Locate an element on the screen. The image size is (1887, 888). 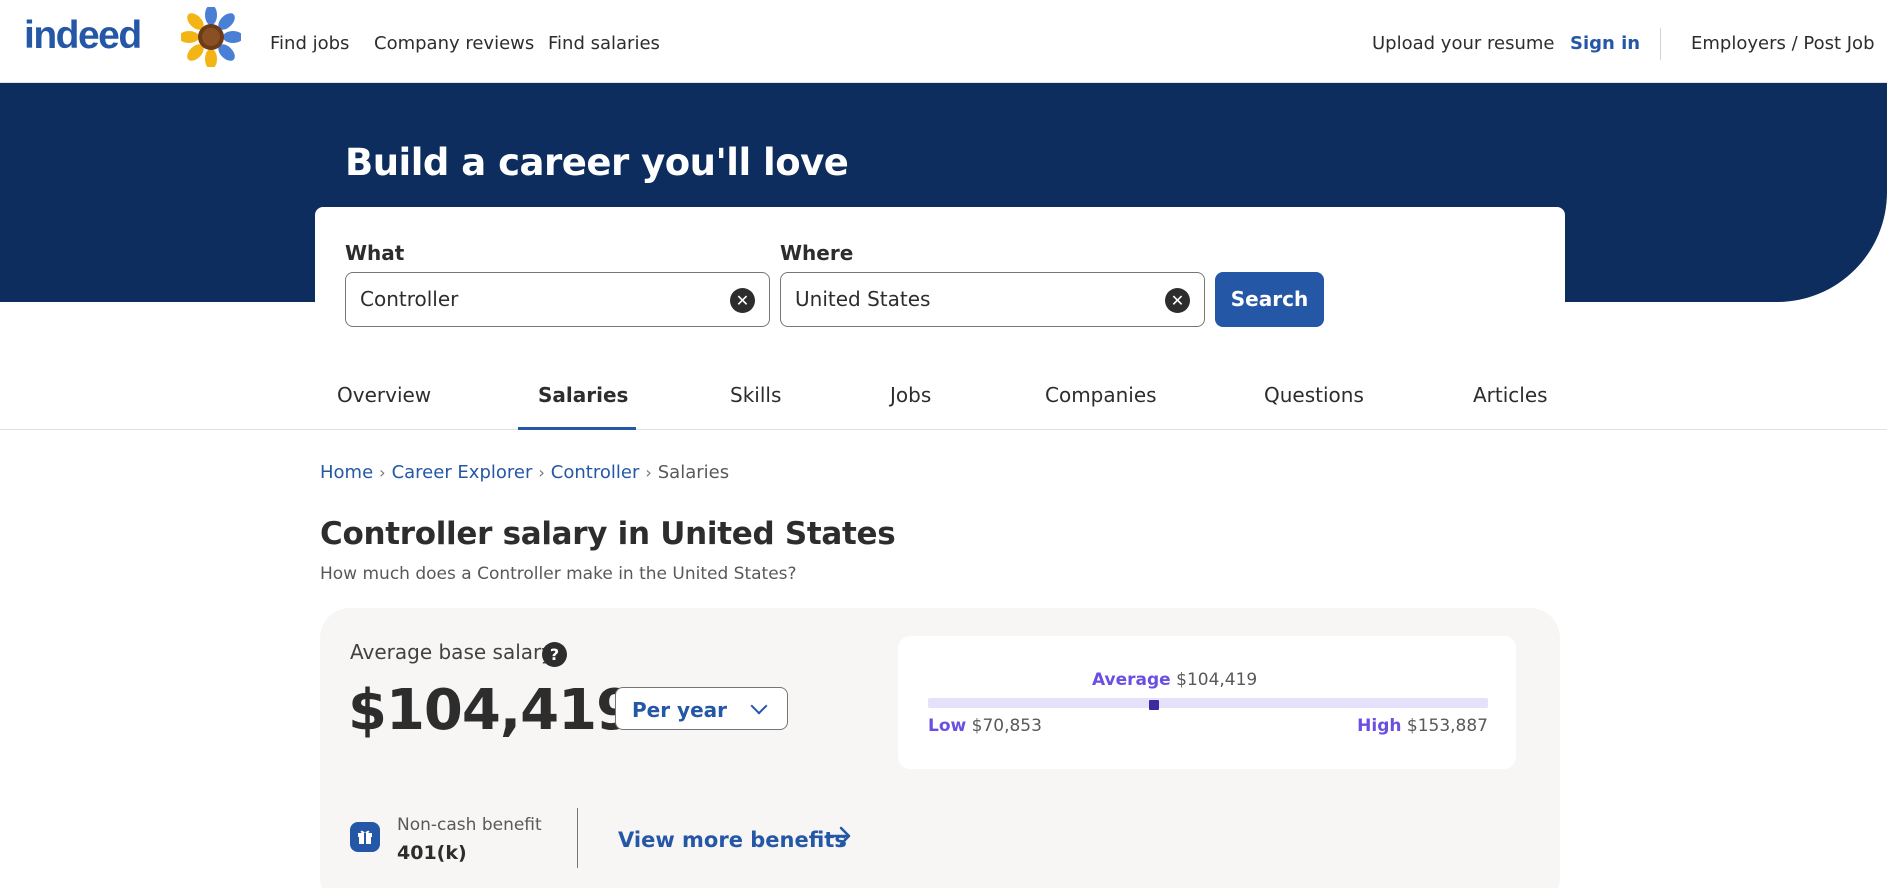
question-circle-icon: ? is located at coordinates (554, 654).